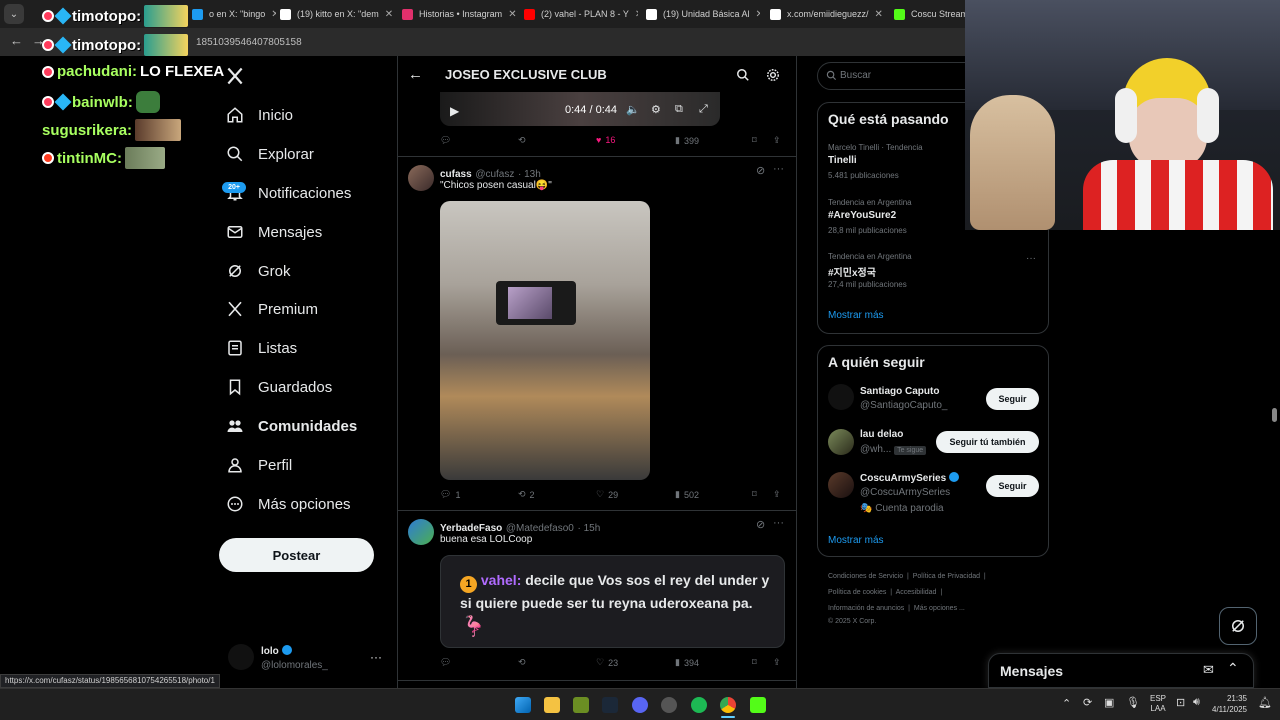 The height and width of the screenshot is (720, 1280). What do you see at coordinates (607, 662) in the screenshot?
I see `like-button: ♡ 23` at bounding box center [607, 662].